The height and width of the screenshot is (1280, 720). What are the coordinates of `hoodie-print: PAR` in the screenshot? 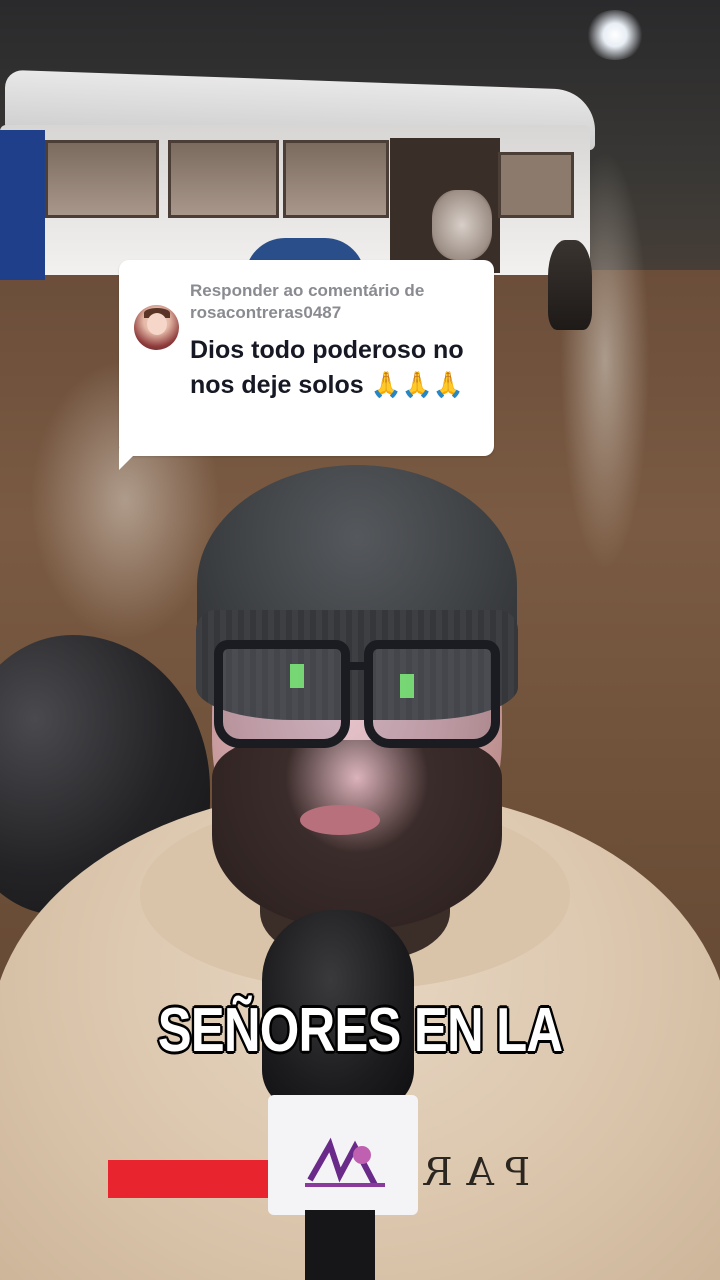 It's located at (470, 1172).